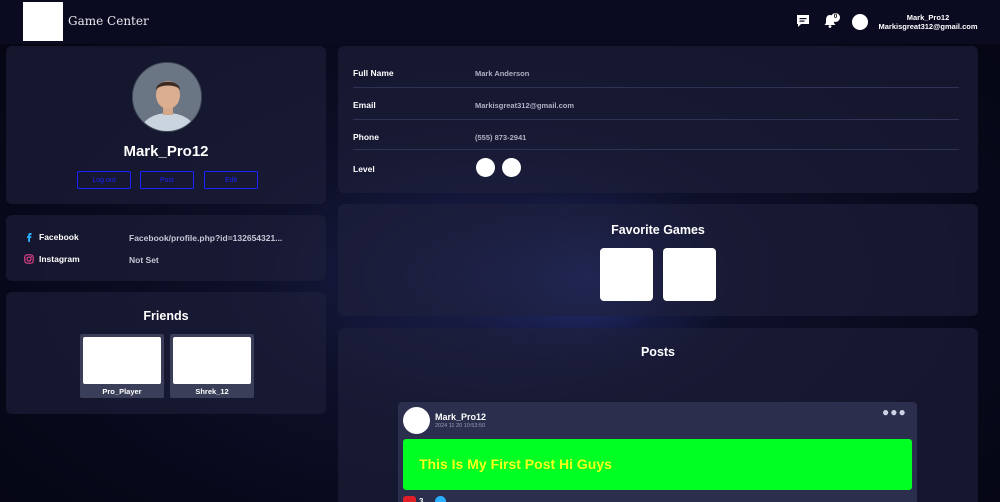  I want to click on user-name: Mark_Pro12, so click(928, 17).